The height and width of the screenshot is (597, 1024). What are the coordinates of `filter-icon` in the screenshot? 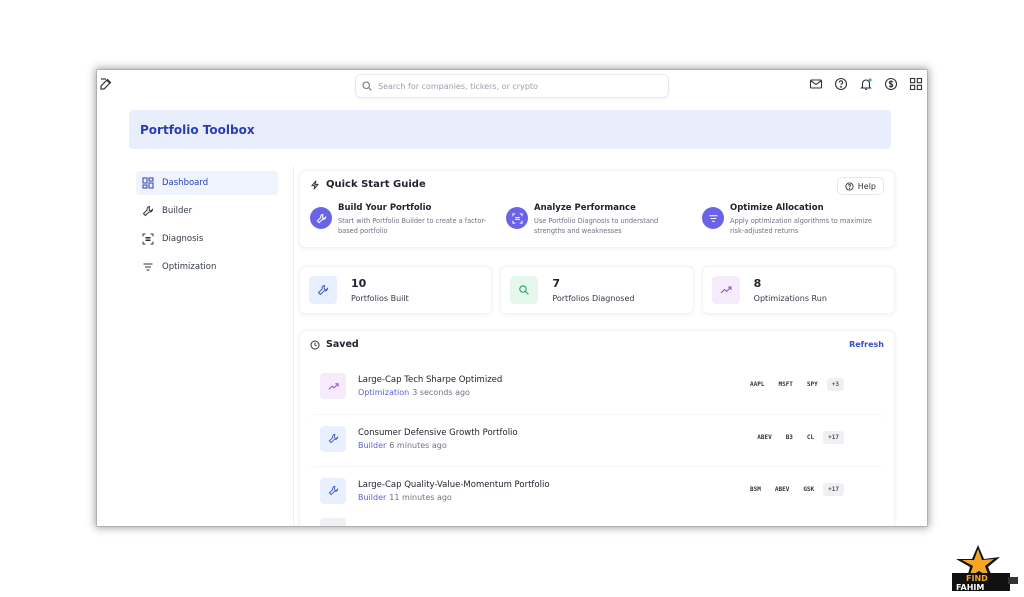 It's located at (148, 267).